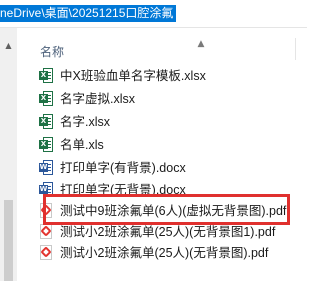 The width and height of the screenshot is (320, 281). Describe the element at coordinates (133, 76) in the screenshot. I see `file-name: 中X班验血单名字模板.xlsx` at that location.